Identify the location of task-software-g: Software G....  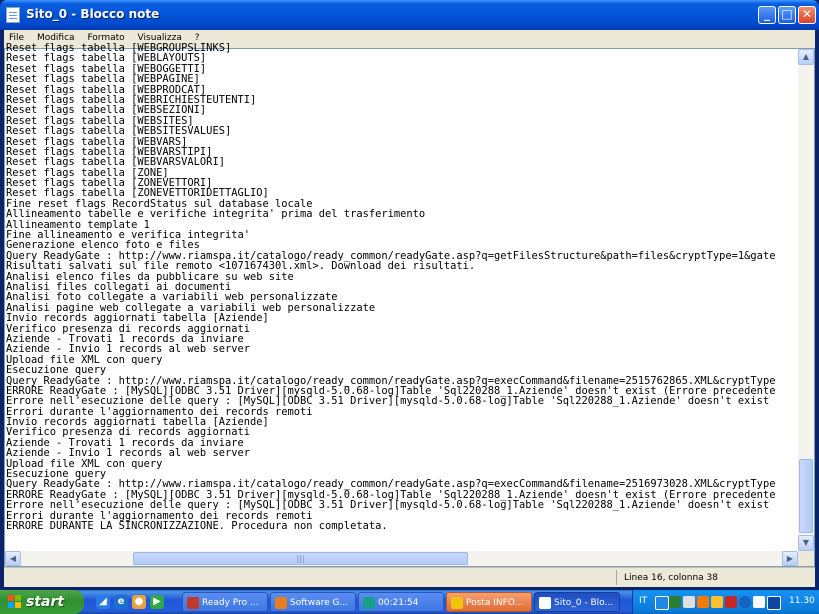
(313, 602).